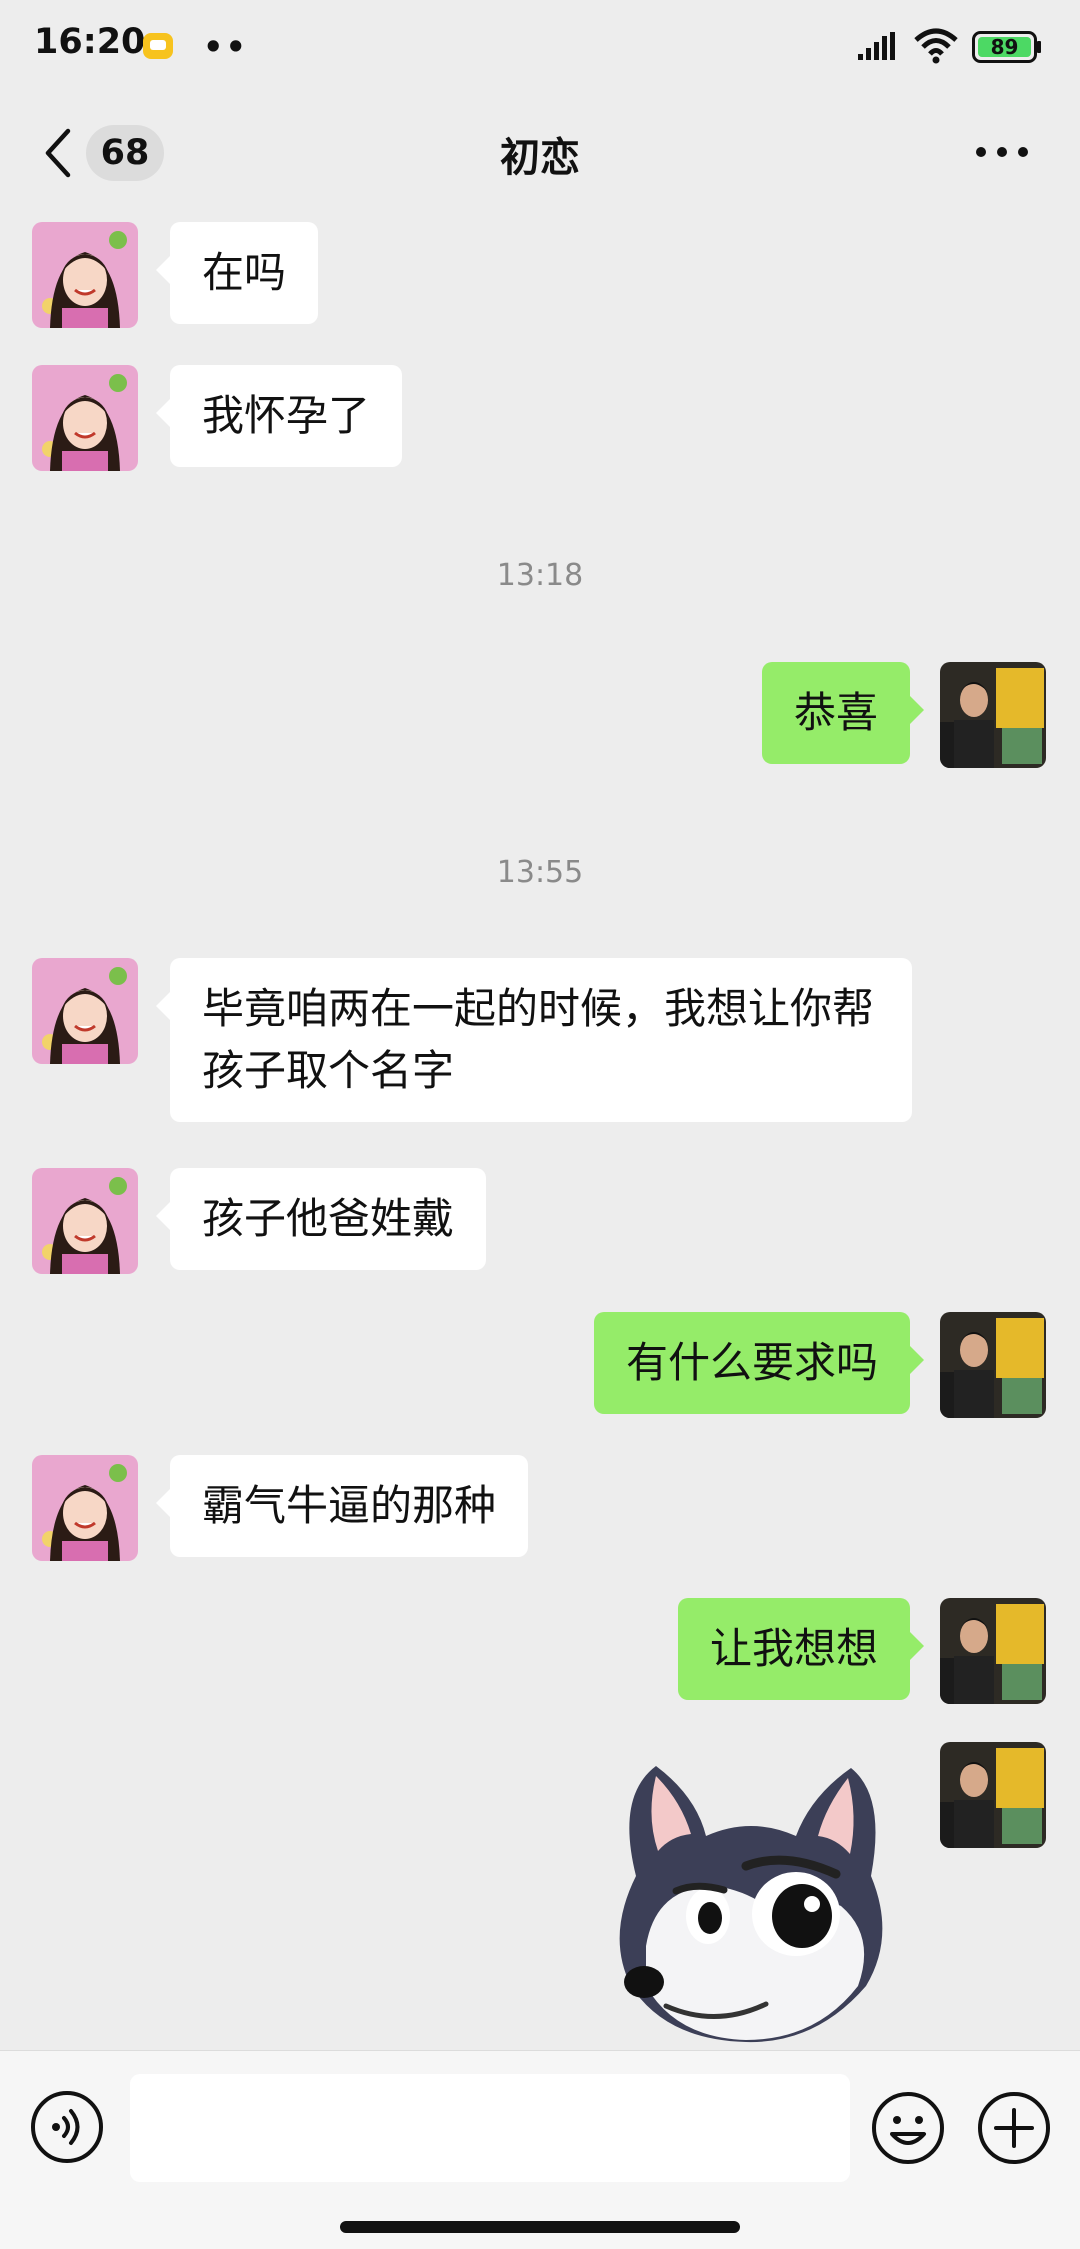 The height and width of the screenshot is (2249, 1080). What do you see at coordinates (540, 158) in the screenshot?
I see `chat-title: 初恋` at bounding box center [540, 158].